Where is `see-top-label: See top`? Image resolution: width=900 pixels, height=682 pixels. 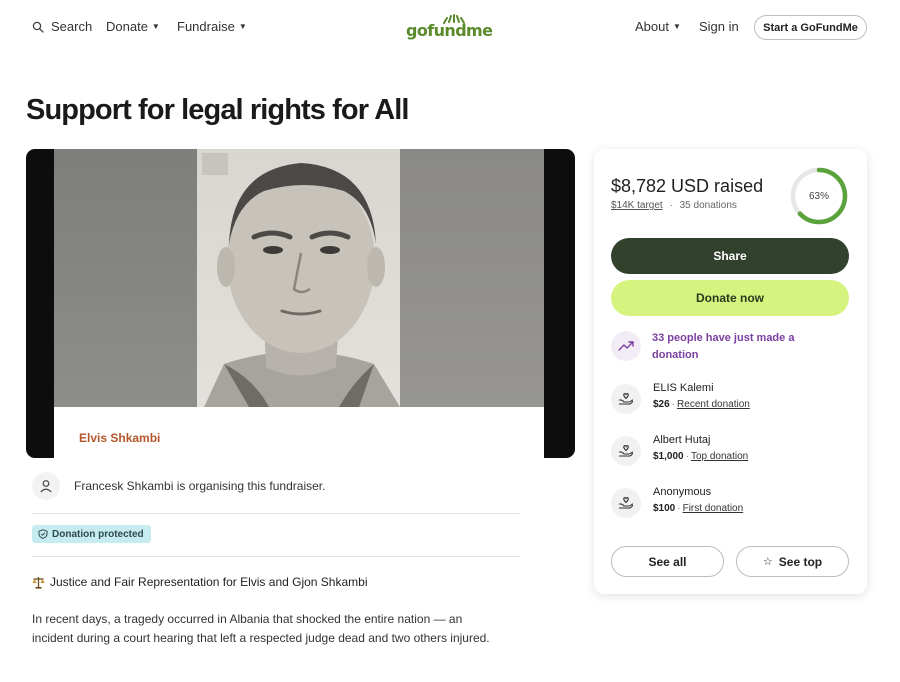
see-top-label: See top is located at coordinates (800, 561).